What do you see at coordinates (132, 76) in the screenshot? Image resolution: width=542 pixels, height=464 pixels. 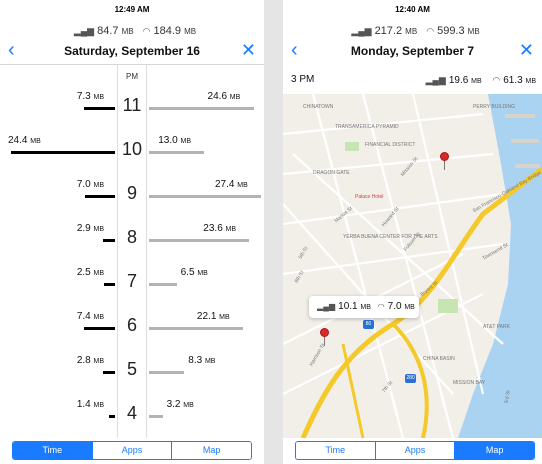 I see `period-label: PM` at bounding box center [132, 76].